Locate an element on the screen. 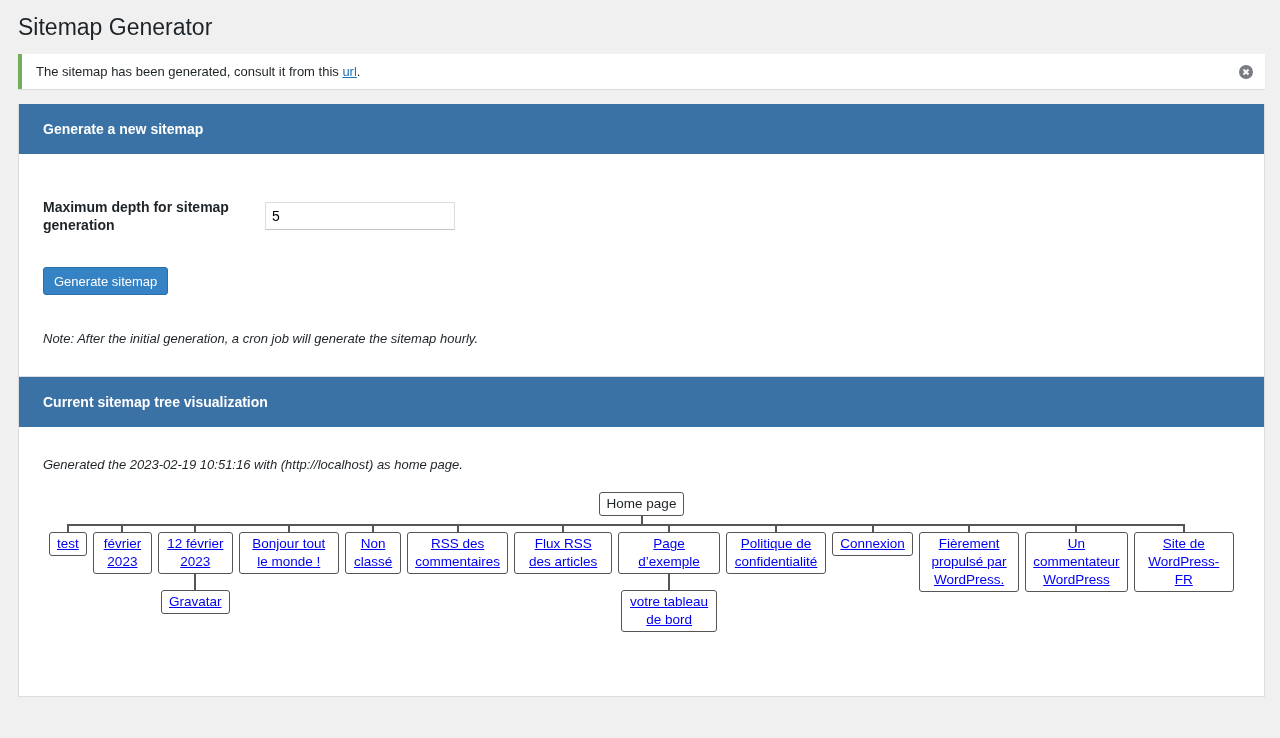 This screenshot has width=1280, height=738. tree-node: Home page is located at coordinates (641, 504).